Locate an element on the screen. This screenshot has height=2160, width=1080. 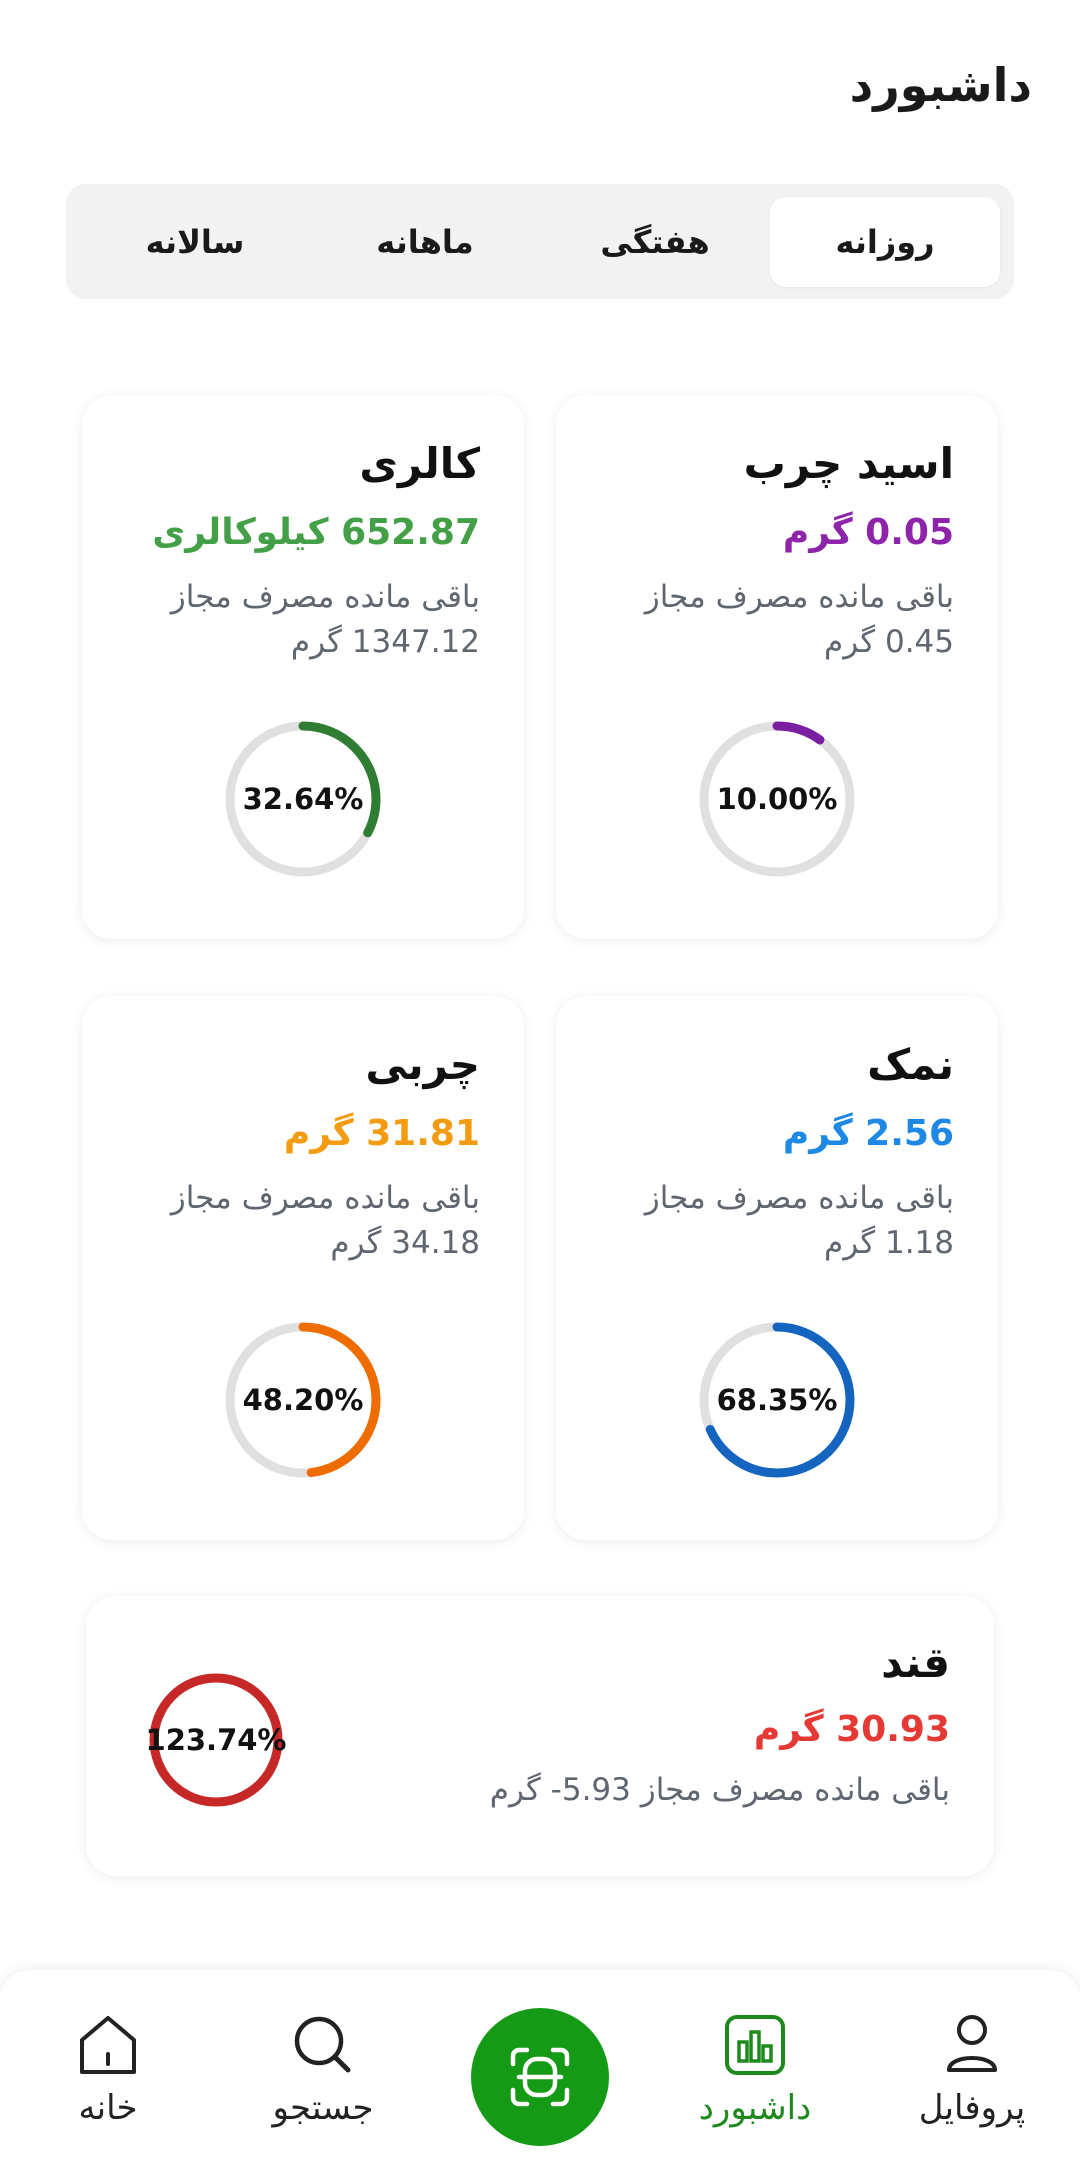
card-value: 0.05 گرم is located at coordinates (868, 533).